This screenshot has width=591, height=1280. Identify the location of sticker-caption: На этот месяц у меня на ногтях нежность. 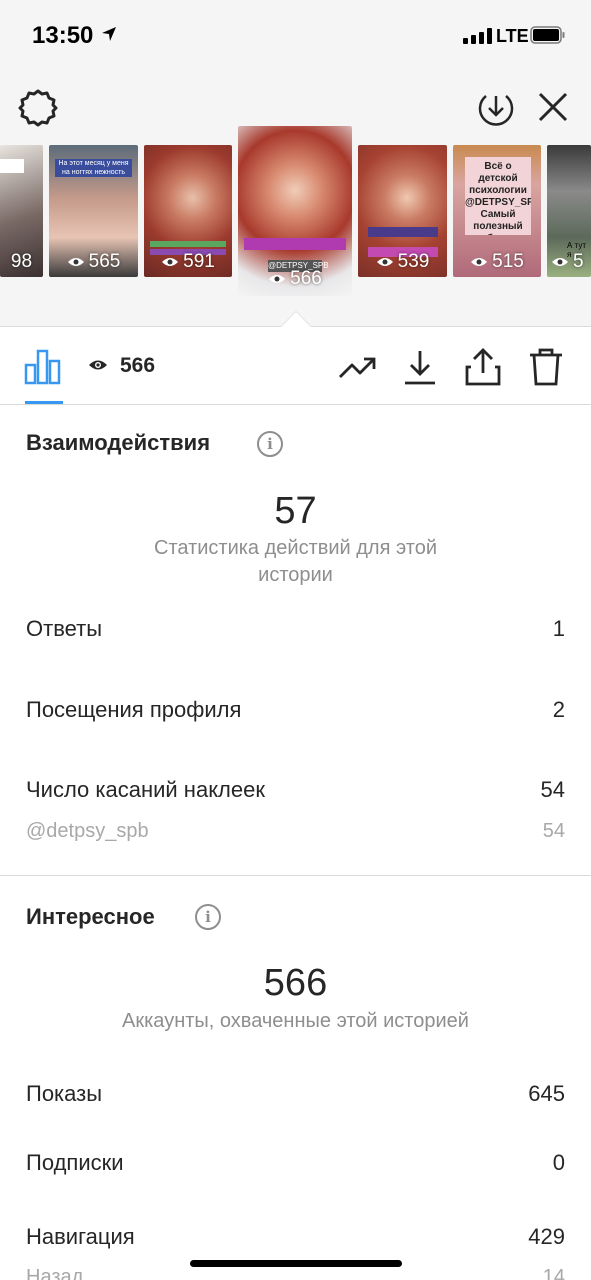
(93, 168).